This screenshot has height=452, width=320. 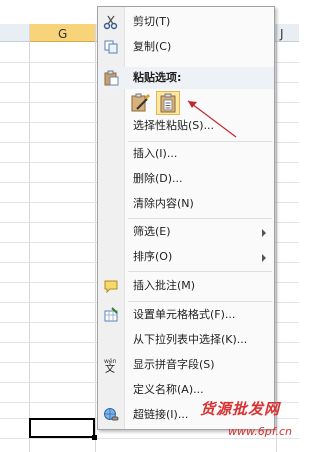 What do you see at coordinates (157, 77) in the screenshot?
I see `paste-options-label: 粘贴选项:` at bounding box center [157, 77].